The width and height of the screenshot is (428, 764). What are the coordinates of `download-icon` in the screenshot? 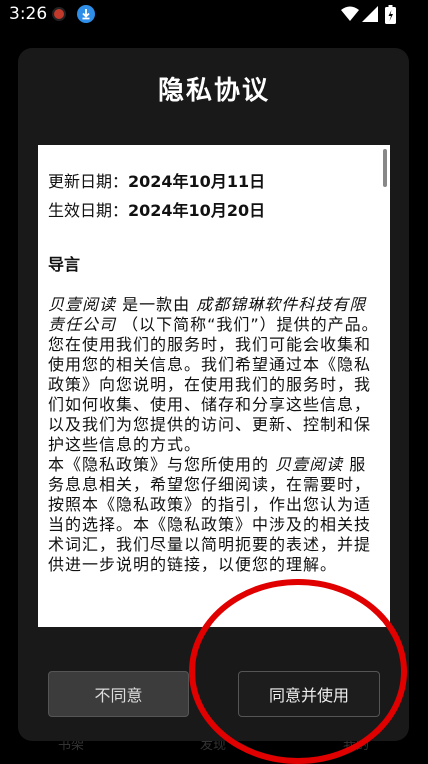 It's located at (86, 14).